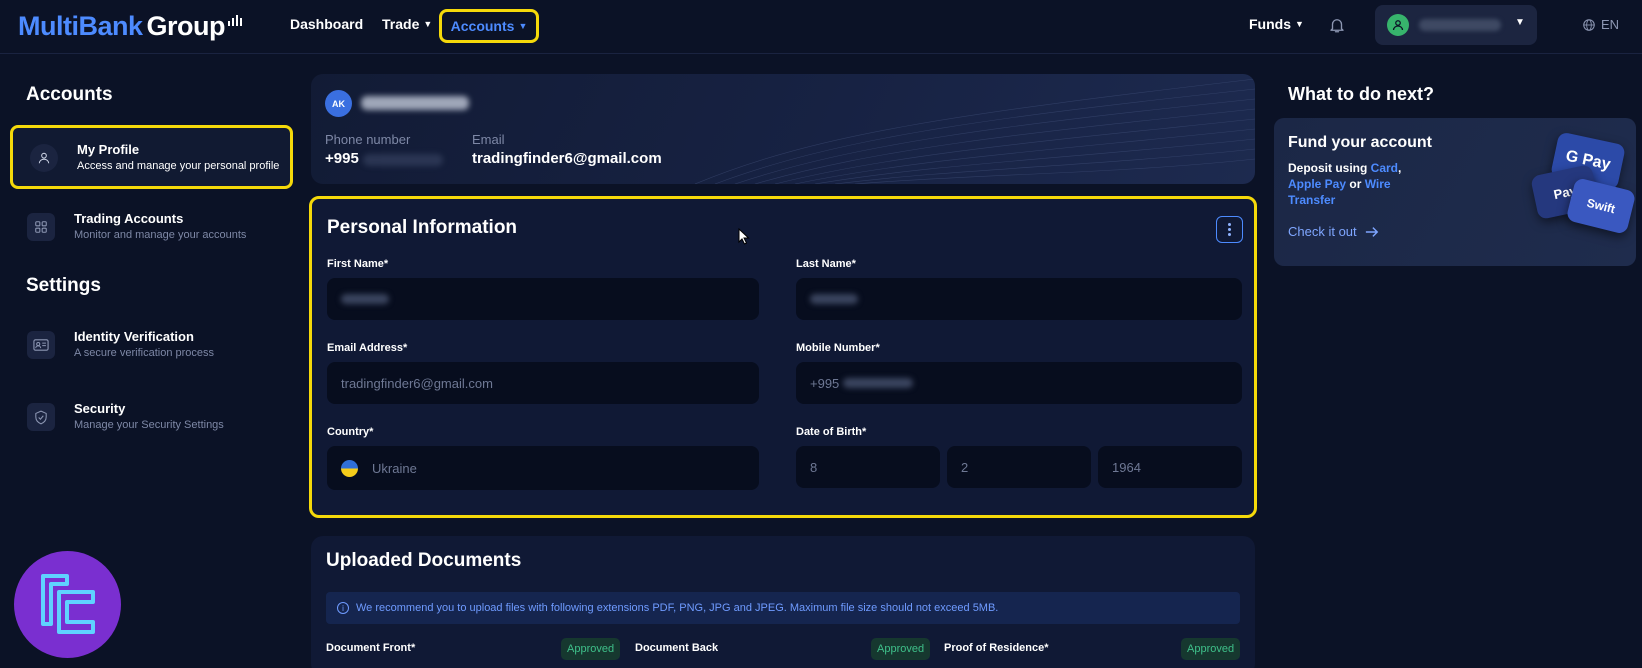 Image resolution: width=1642 pixels, height=668 pixels. What do you see at coordinates (1384, 168) in the screenshot?
I see `card-link: Card` at bounding box center [1384, 168].